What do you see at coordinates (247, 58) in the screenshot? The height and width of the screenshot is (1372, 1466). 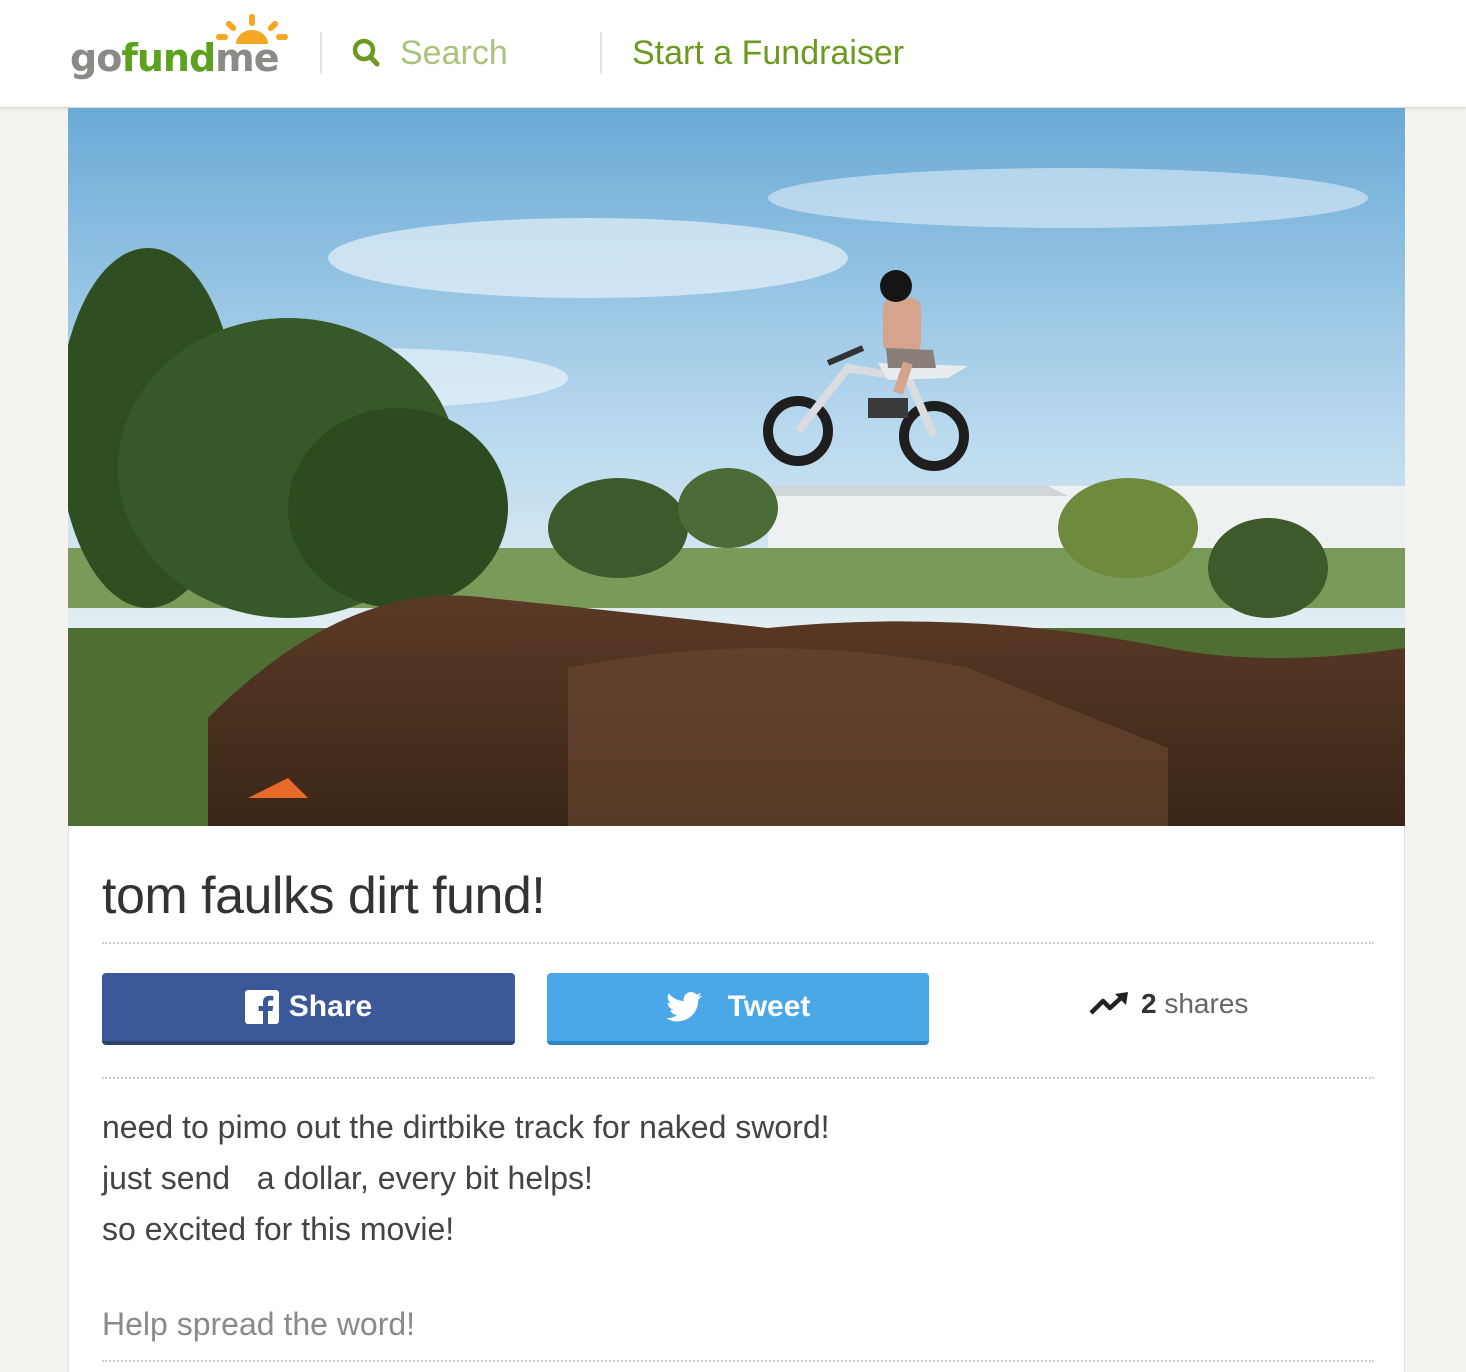 I see `logo-me: me` at bounding box center [247, 58].